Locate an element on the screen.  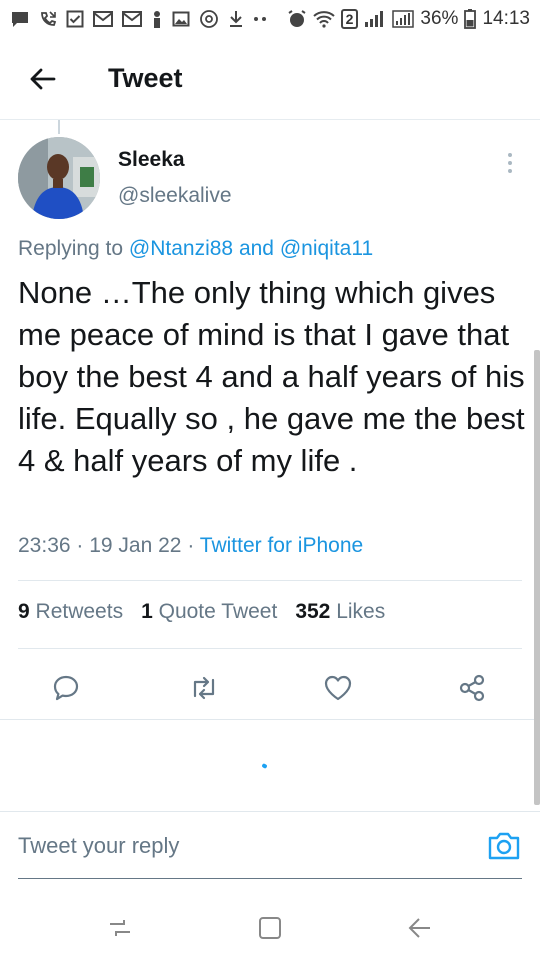
avatar-image is located at coordinates (59, 178).